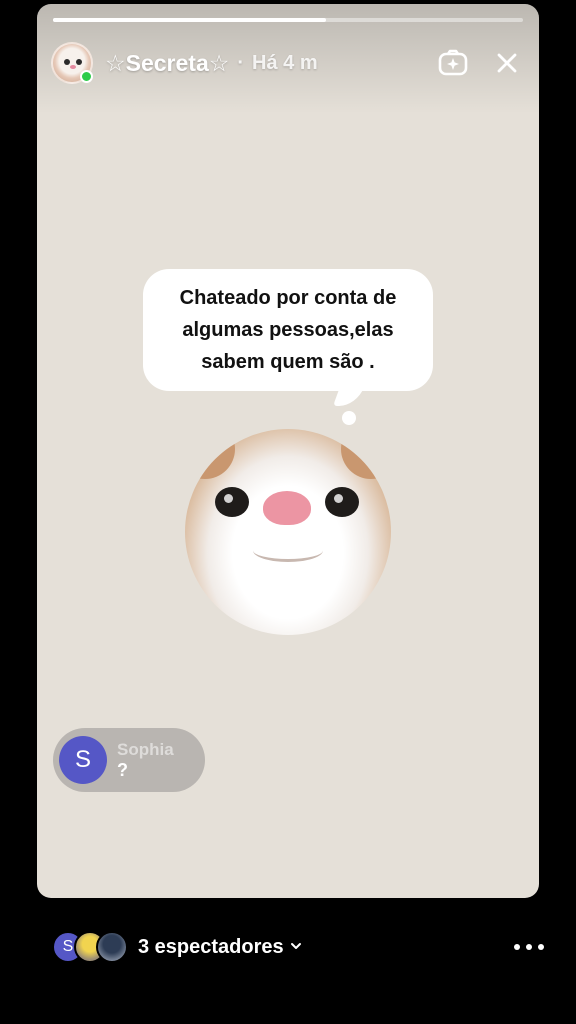 This screenshot has width=576, height=1024. Describe the element at coordinates (67, 62) in the screenshot. I see `avatar-eye-left` at that location.